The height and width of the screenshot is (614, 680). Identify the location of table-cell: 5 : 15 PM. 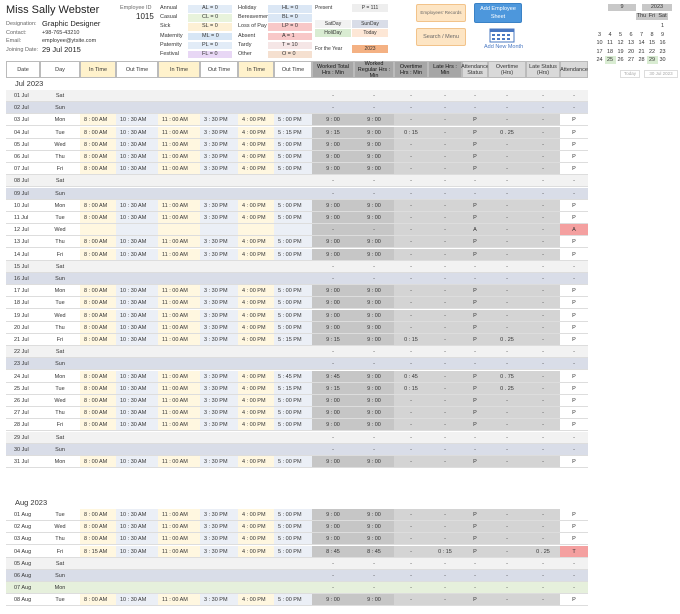
(293, 340).